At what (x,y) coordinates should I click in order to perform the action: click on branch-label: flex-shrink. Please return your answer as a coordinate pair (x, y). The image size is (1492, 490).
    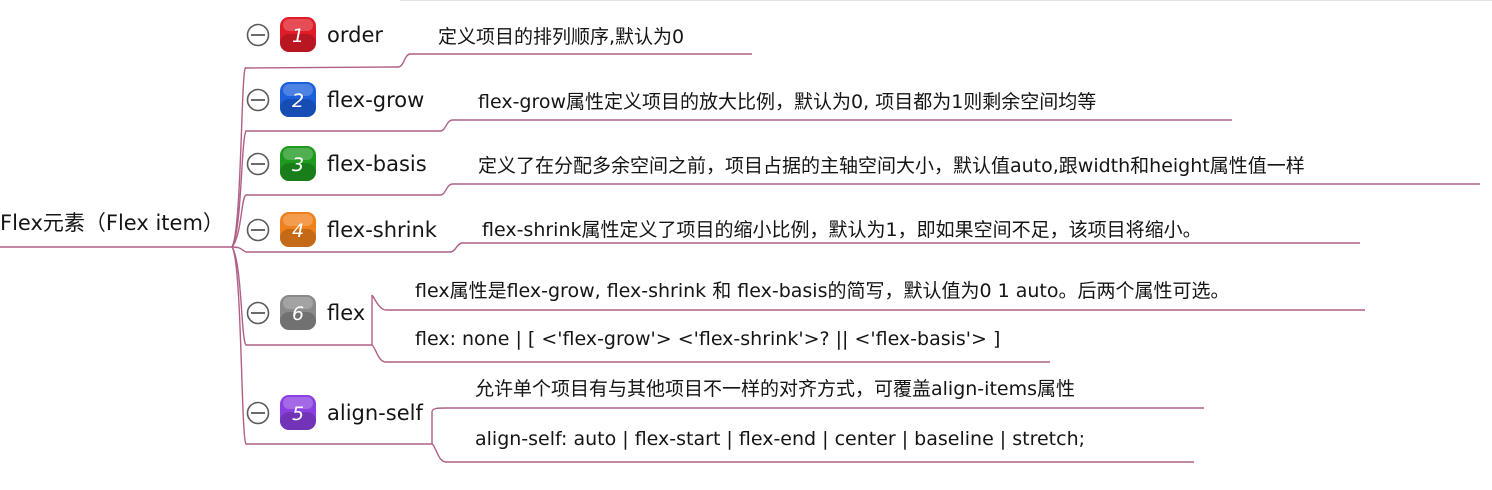
    Looking at the image, I should click on (382, 230).